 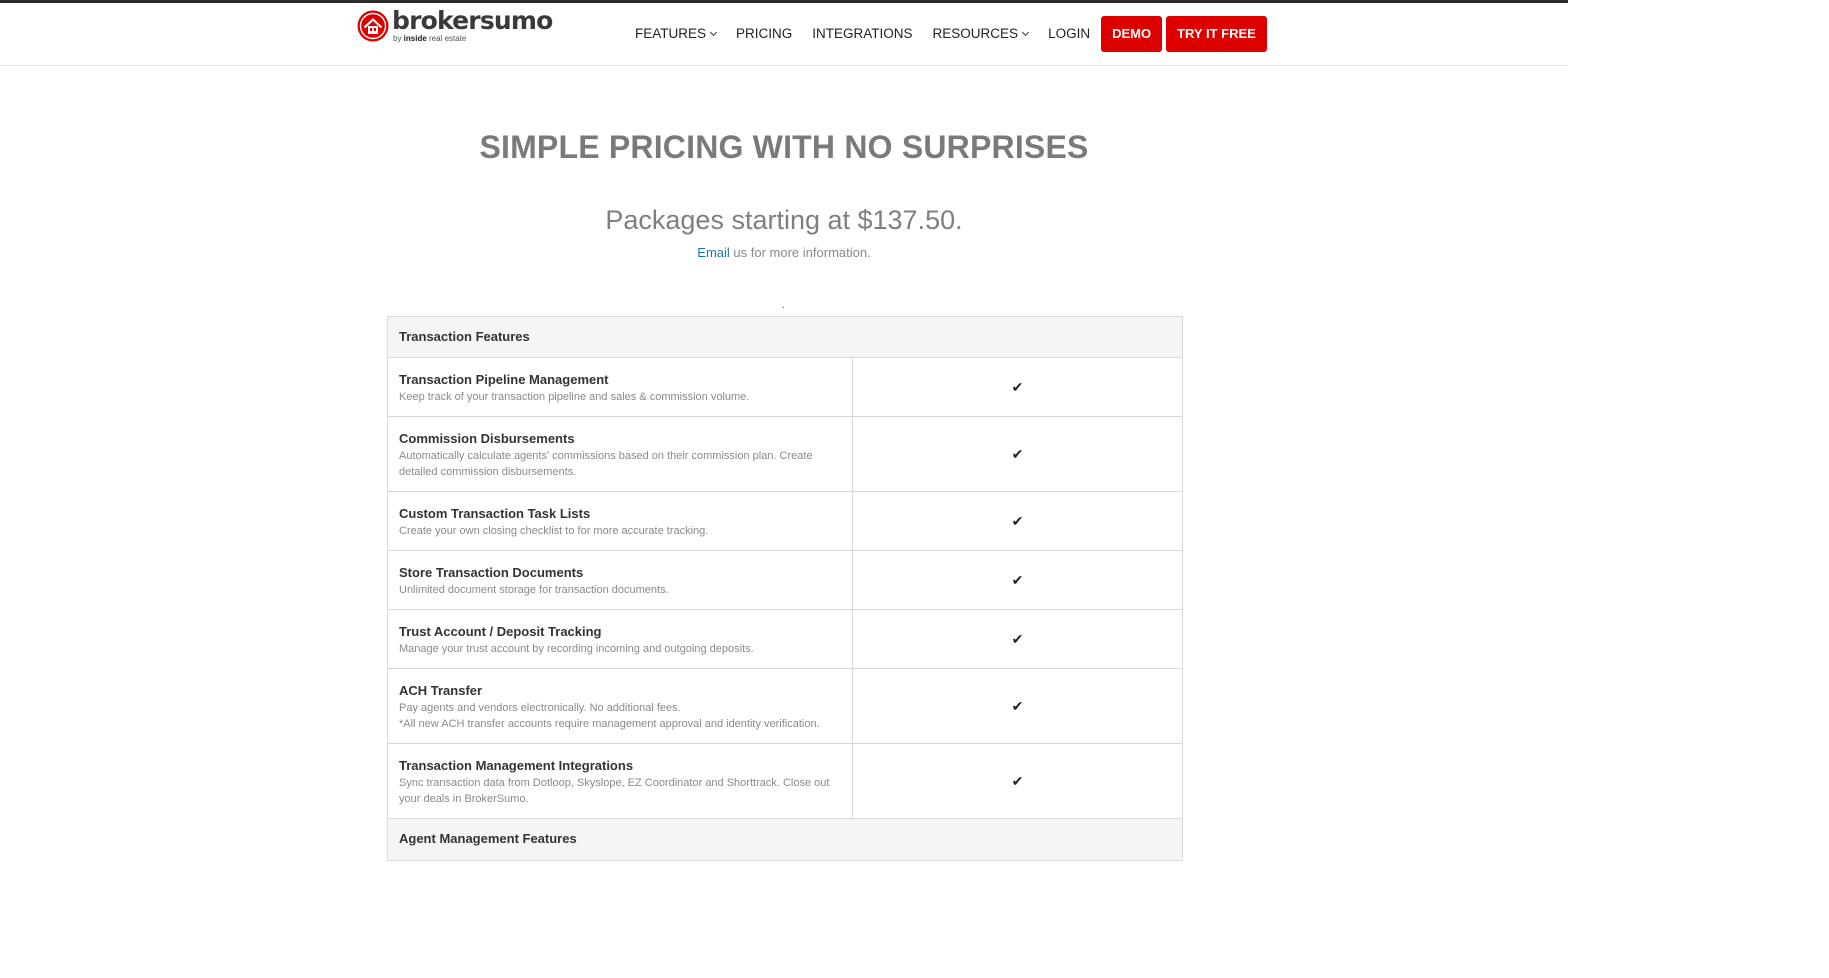 I want to click on pricing-subtitle: Packages starting at $137.50., so click(x=784, y=220).